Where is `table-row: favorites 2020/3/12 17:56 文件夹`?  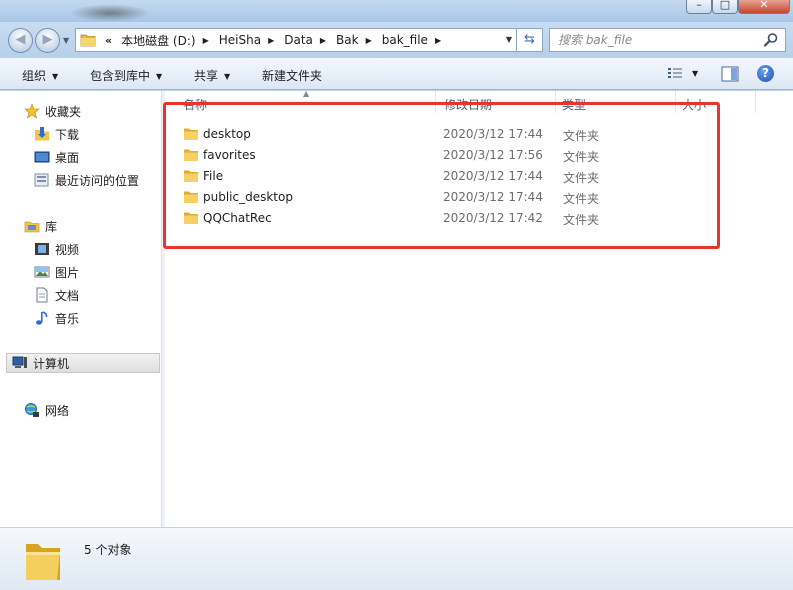
table-row: favorites 2020/3/12 17:56 文件夹 is located at coordinates (479, 155).